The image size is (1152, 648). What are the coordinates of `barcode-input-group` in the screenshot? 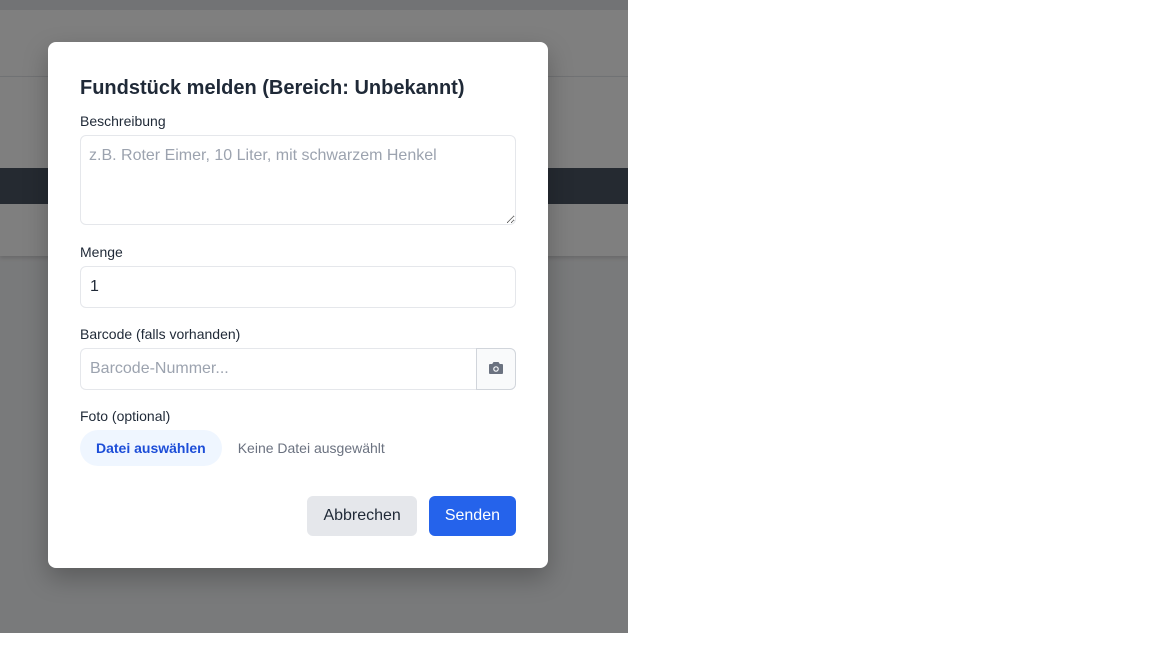 It's located at (298, 369).